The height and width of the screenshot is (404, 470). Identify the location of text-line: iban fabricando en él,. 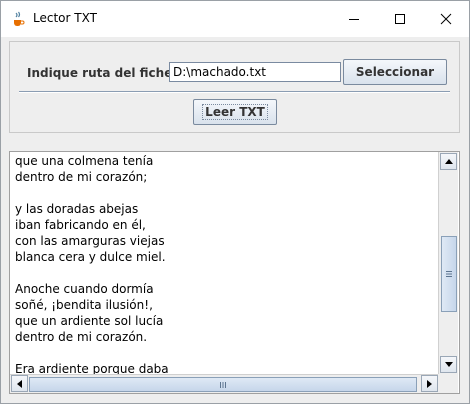
(80, 225).